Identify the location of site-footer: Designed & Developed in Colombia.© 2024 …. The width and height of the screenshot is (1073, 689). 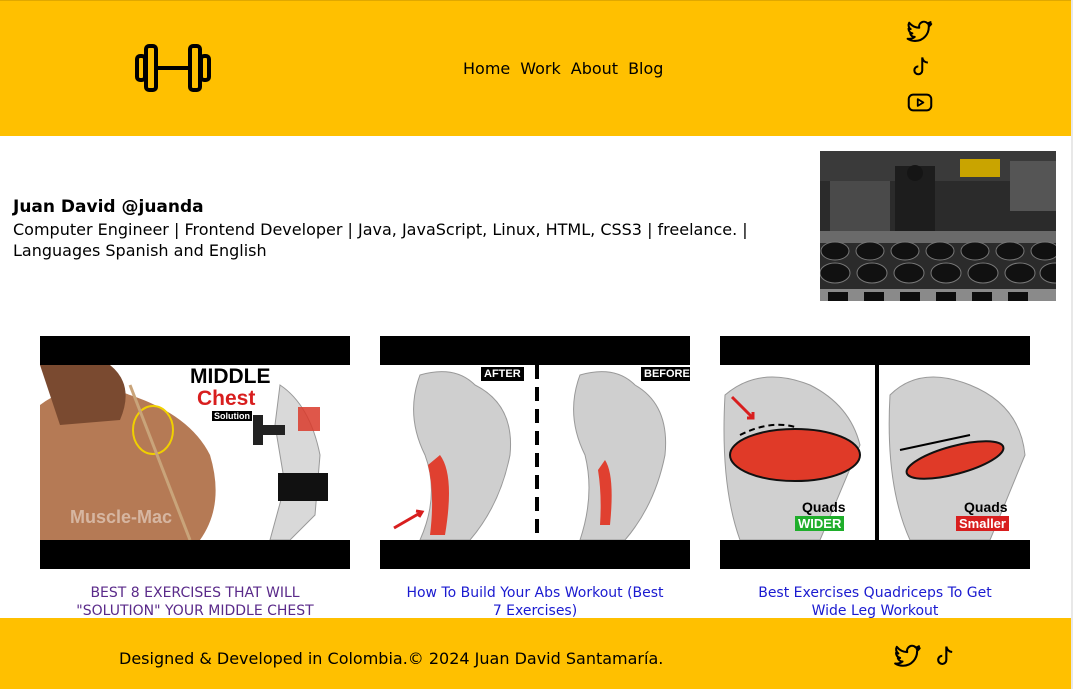
(535, 653).